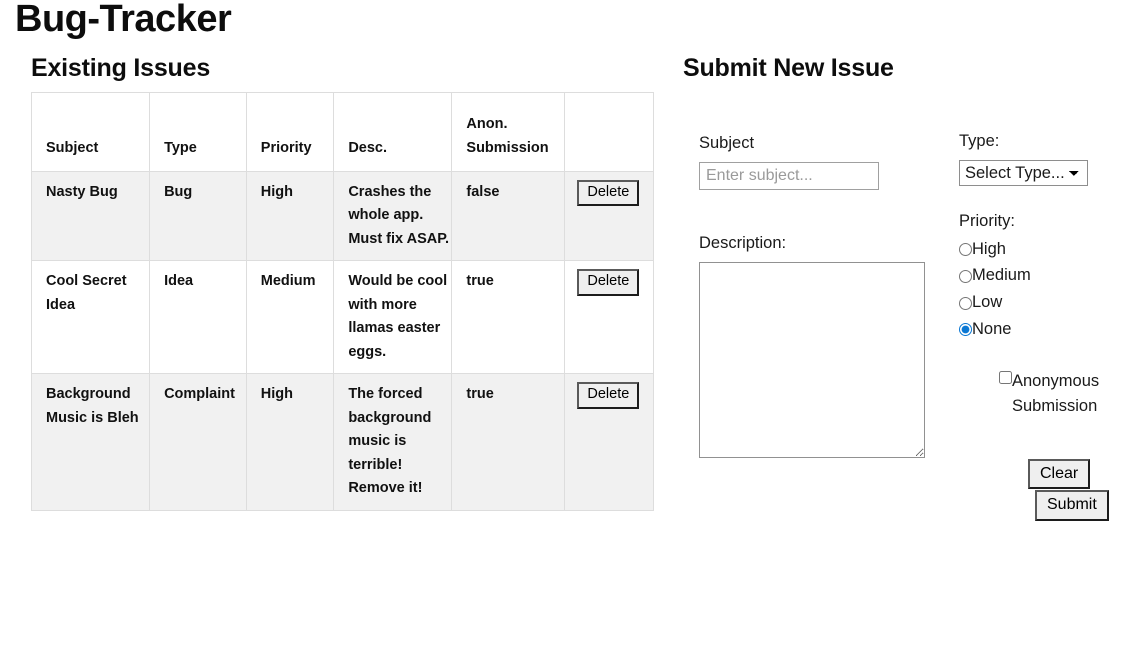 The image size is (1147, 659). Describe the element at coordinates (743, 242) in the screenshot. I see `description-label: Description:` at that location.